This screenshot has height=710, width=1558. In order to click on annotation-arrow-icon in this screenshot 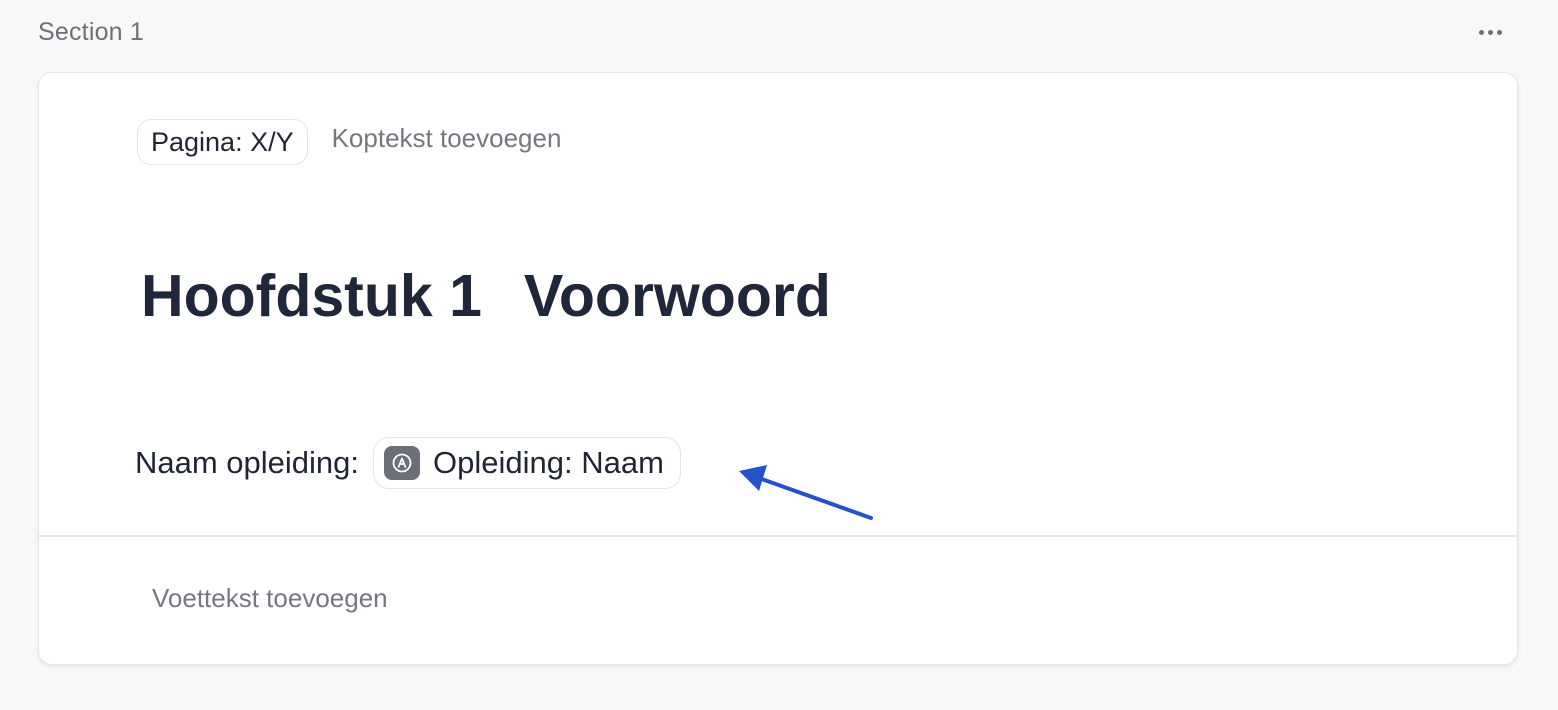, I will do `click(806, 492)`.